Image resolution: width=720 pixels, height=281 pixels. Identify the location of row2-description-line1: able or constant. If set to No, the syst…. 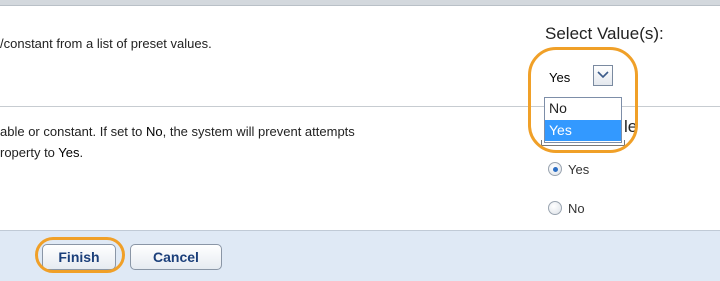
(177, 131).